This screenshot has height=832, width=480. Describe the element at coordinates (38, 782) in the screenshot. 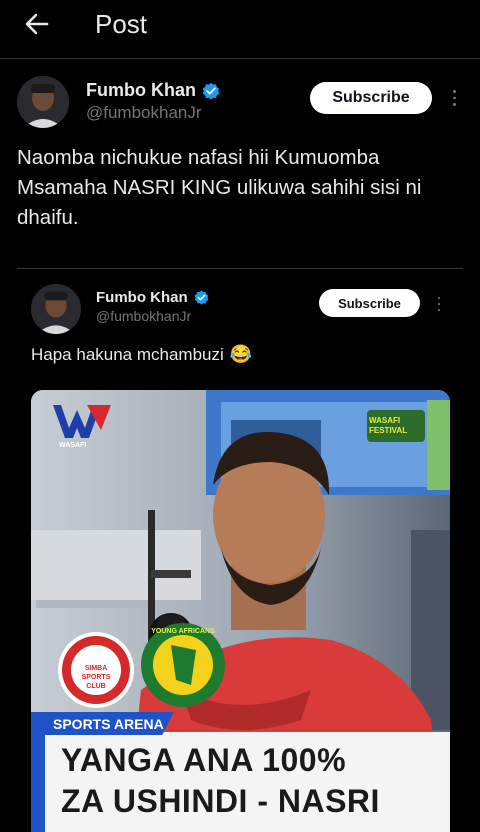

I see `banner-accent-bar` at that location.